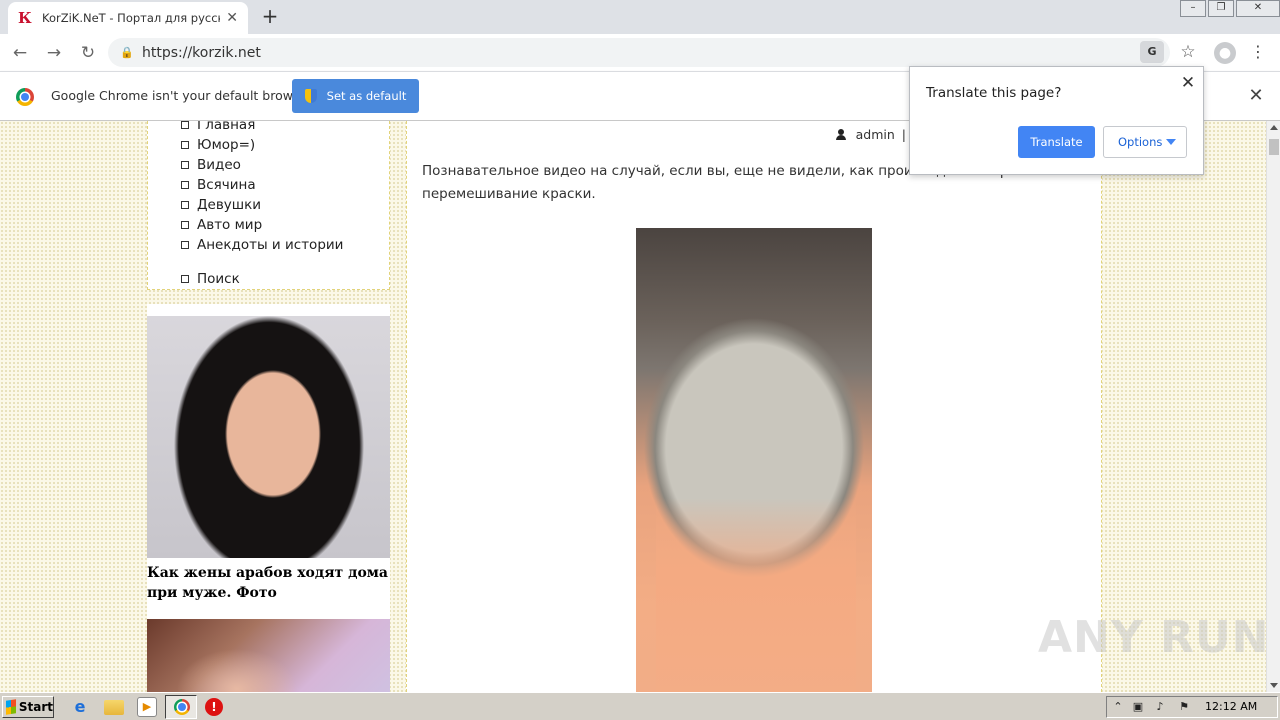 This screenshot has width=1280, height=720. Describe the element at coordinates (114, 707) in the screenshot. I see `file-explorer-icon` at that location.